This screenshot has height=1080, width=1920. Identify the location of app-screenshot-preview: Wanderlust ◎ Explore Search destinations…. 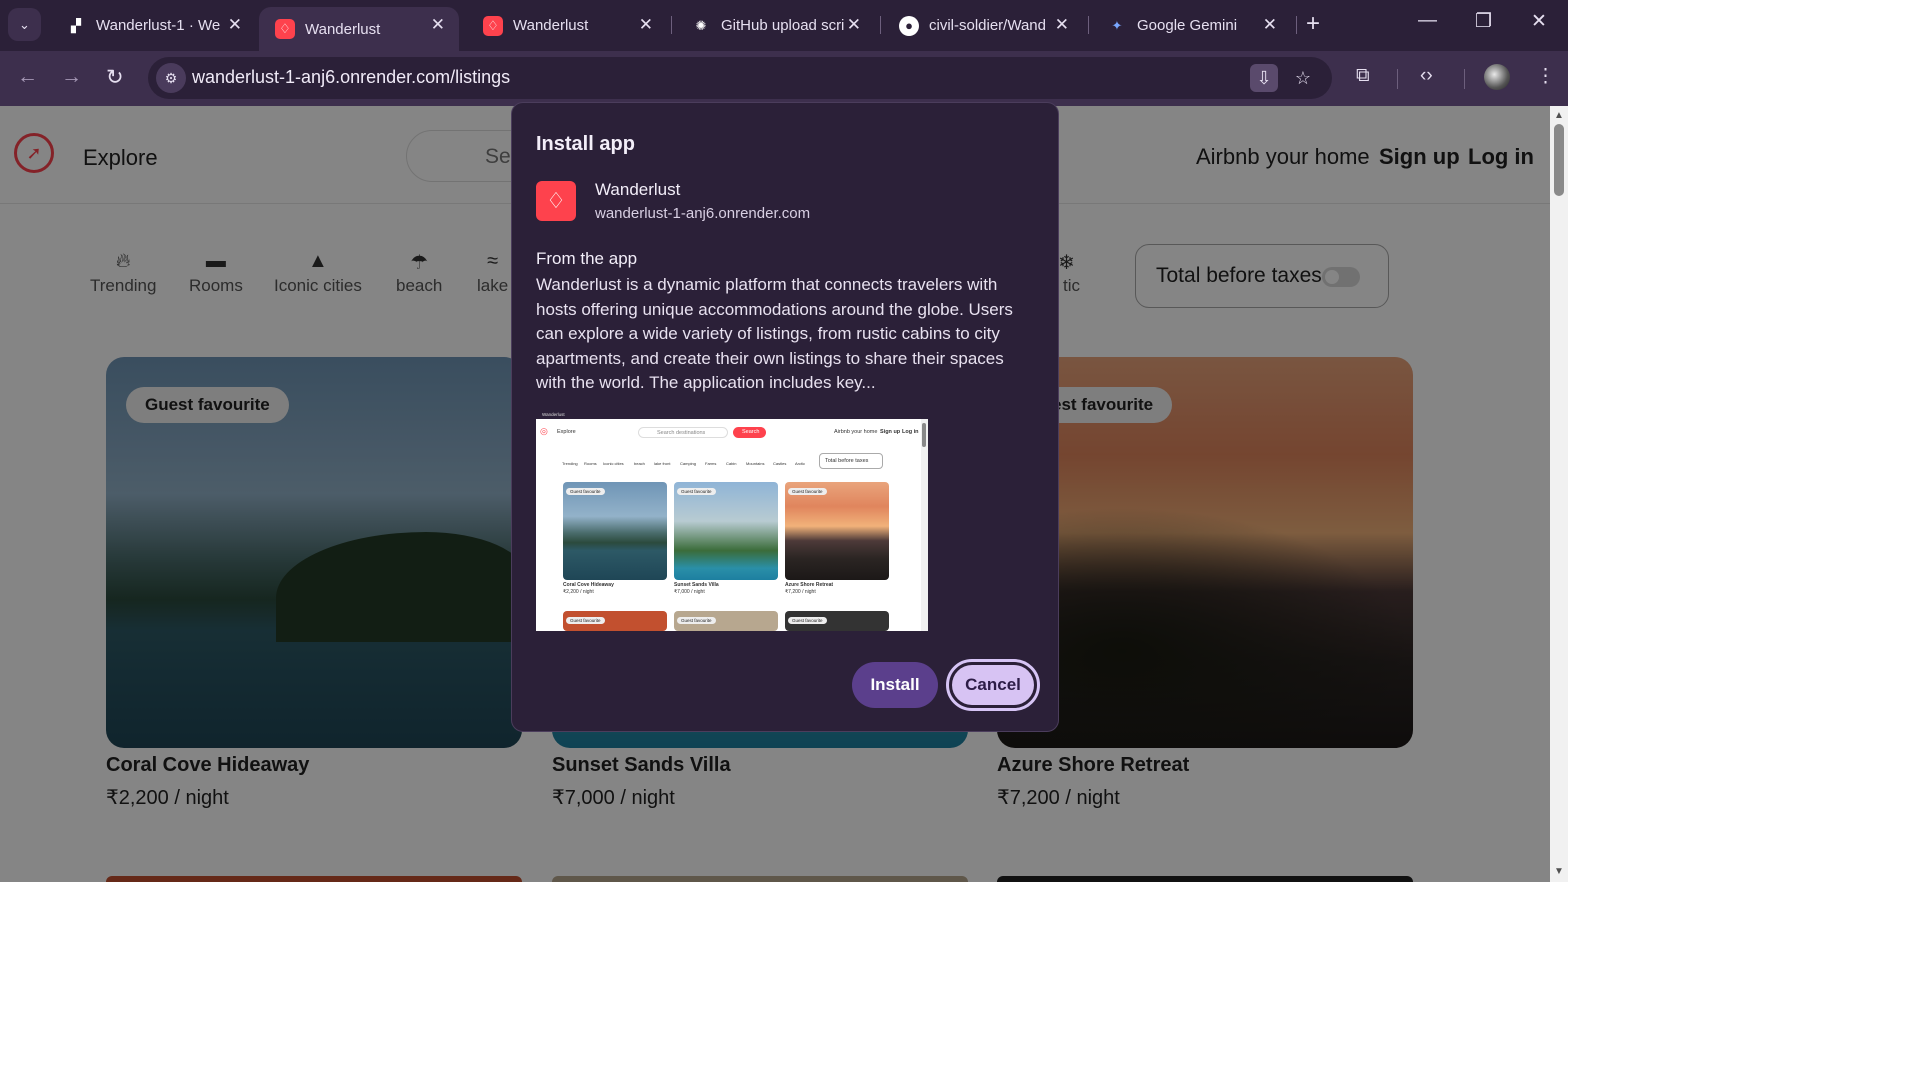
(732, 521).